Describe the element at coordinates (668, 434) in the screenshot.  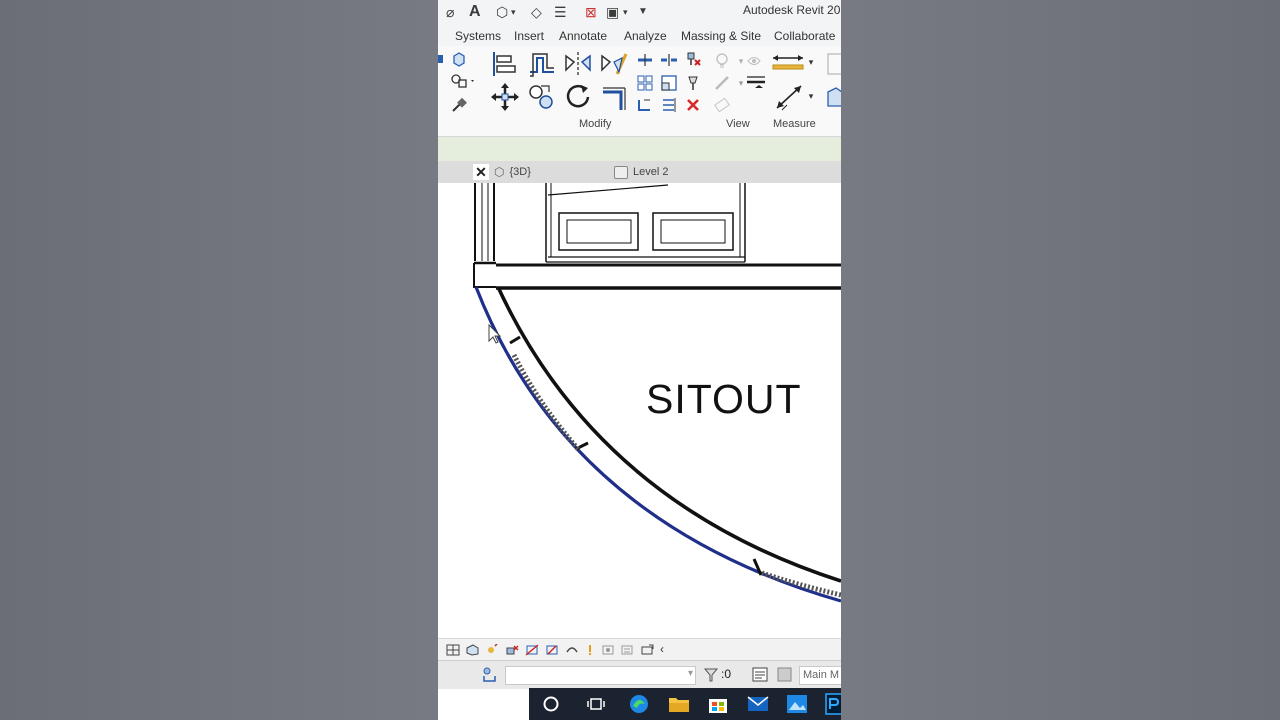
I see `inner-curved-wall` at that location.